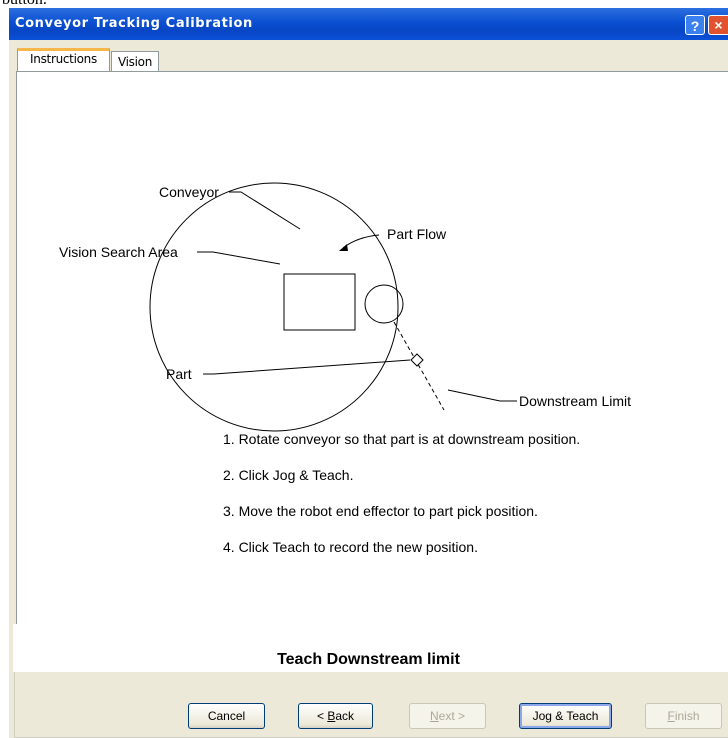  I want to click on tab-instructions: Instructions, so click(63, 60).